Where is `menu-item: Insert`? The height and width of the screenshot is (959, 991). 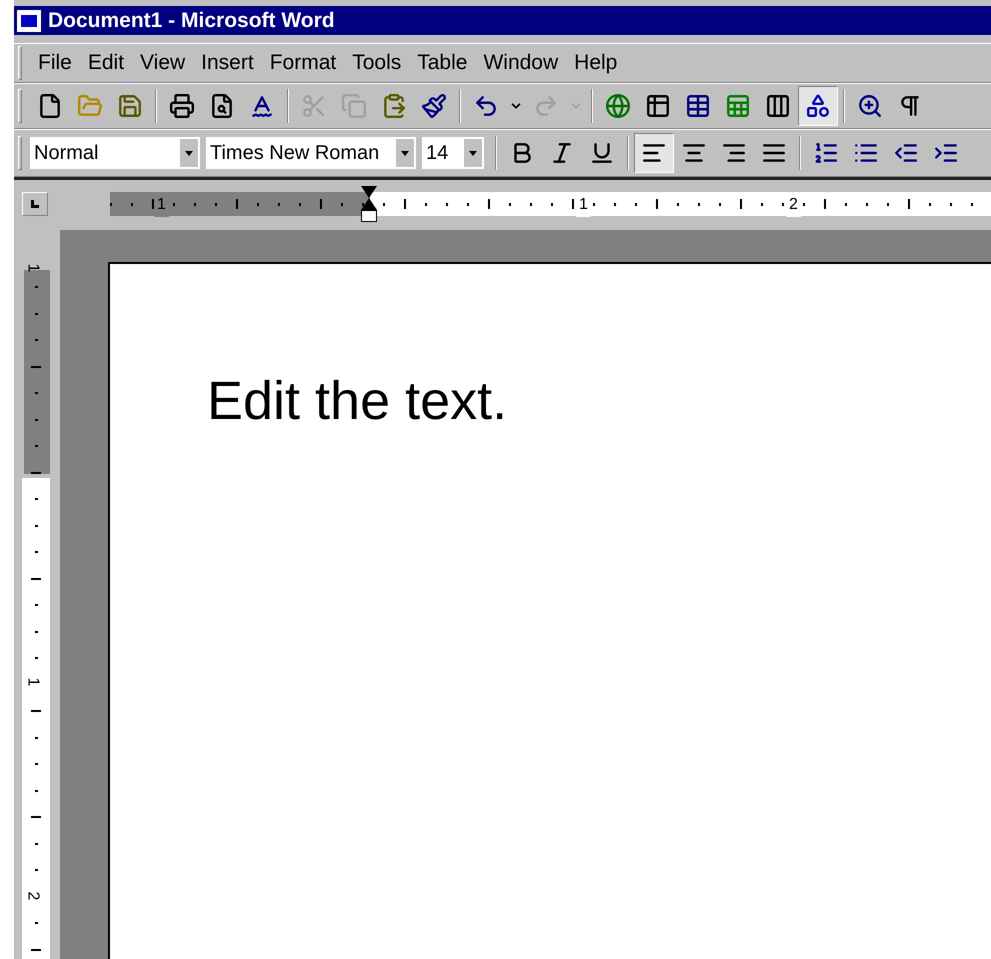
menu-item: Insert is located at coordinates (227, 63).